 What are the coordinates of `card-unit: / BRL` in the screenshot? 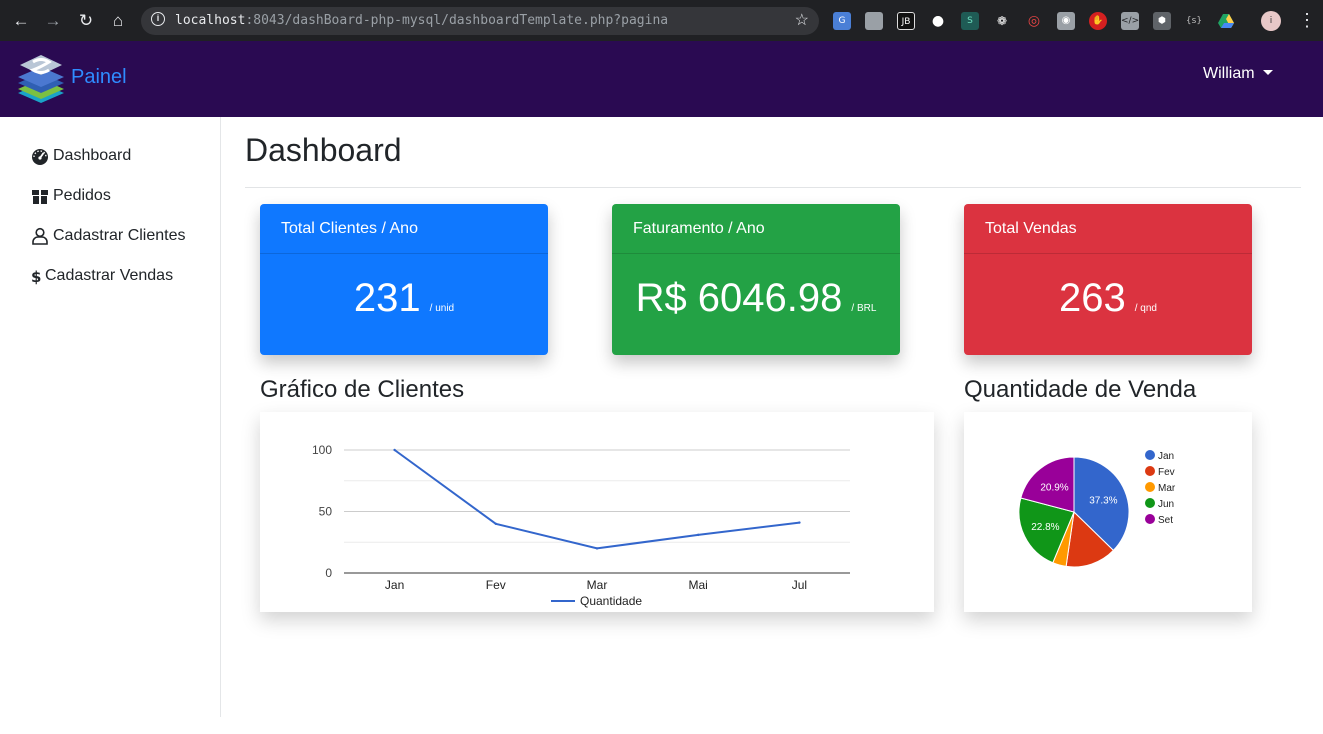 It's located at (864, 308).